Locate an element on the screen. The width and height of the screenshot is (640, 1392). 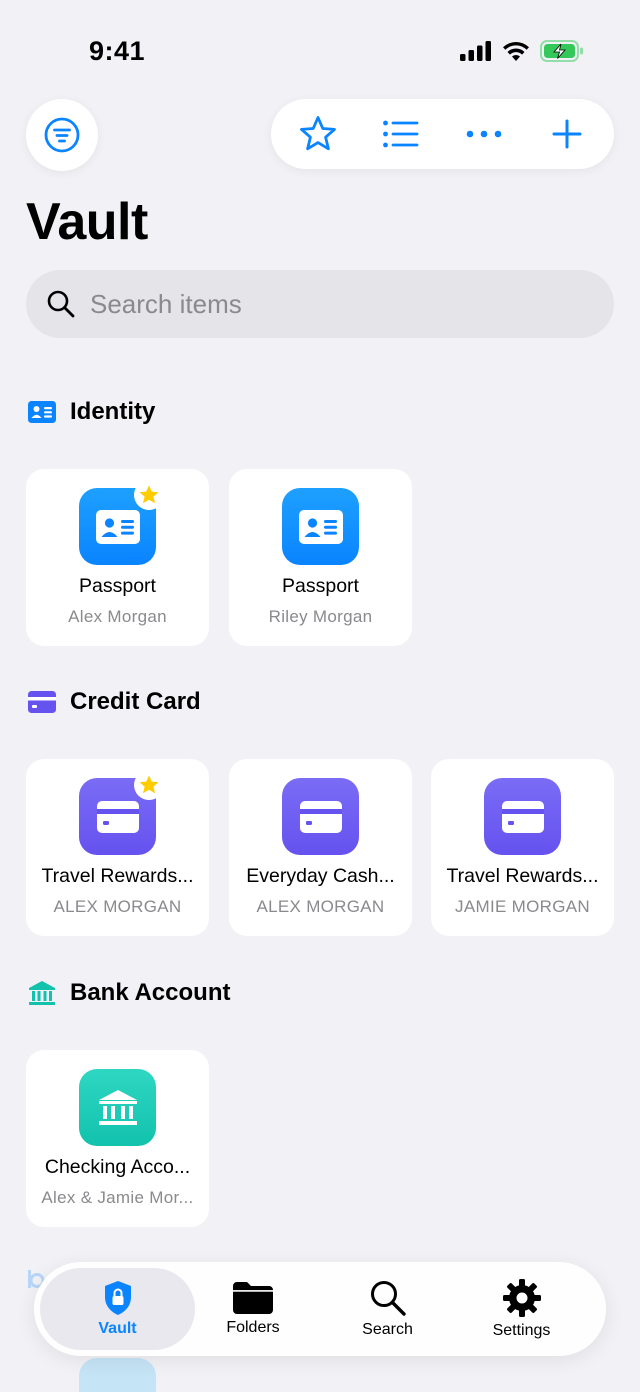
identity-tile is located at coordinates (320, 526).